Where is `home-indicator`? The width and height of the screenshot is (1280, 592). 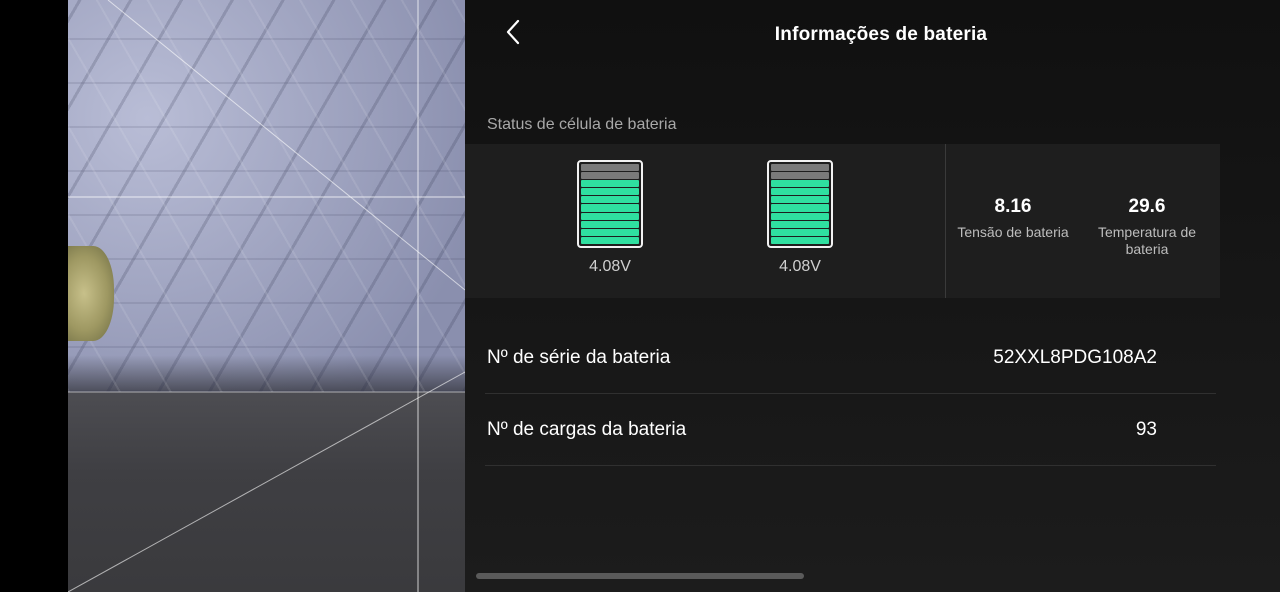 home-indicator is located at coordinates (640, 576).